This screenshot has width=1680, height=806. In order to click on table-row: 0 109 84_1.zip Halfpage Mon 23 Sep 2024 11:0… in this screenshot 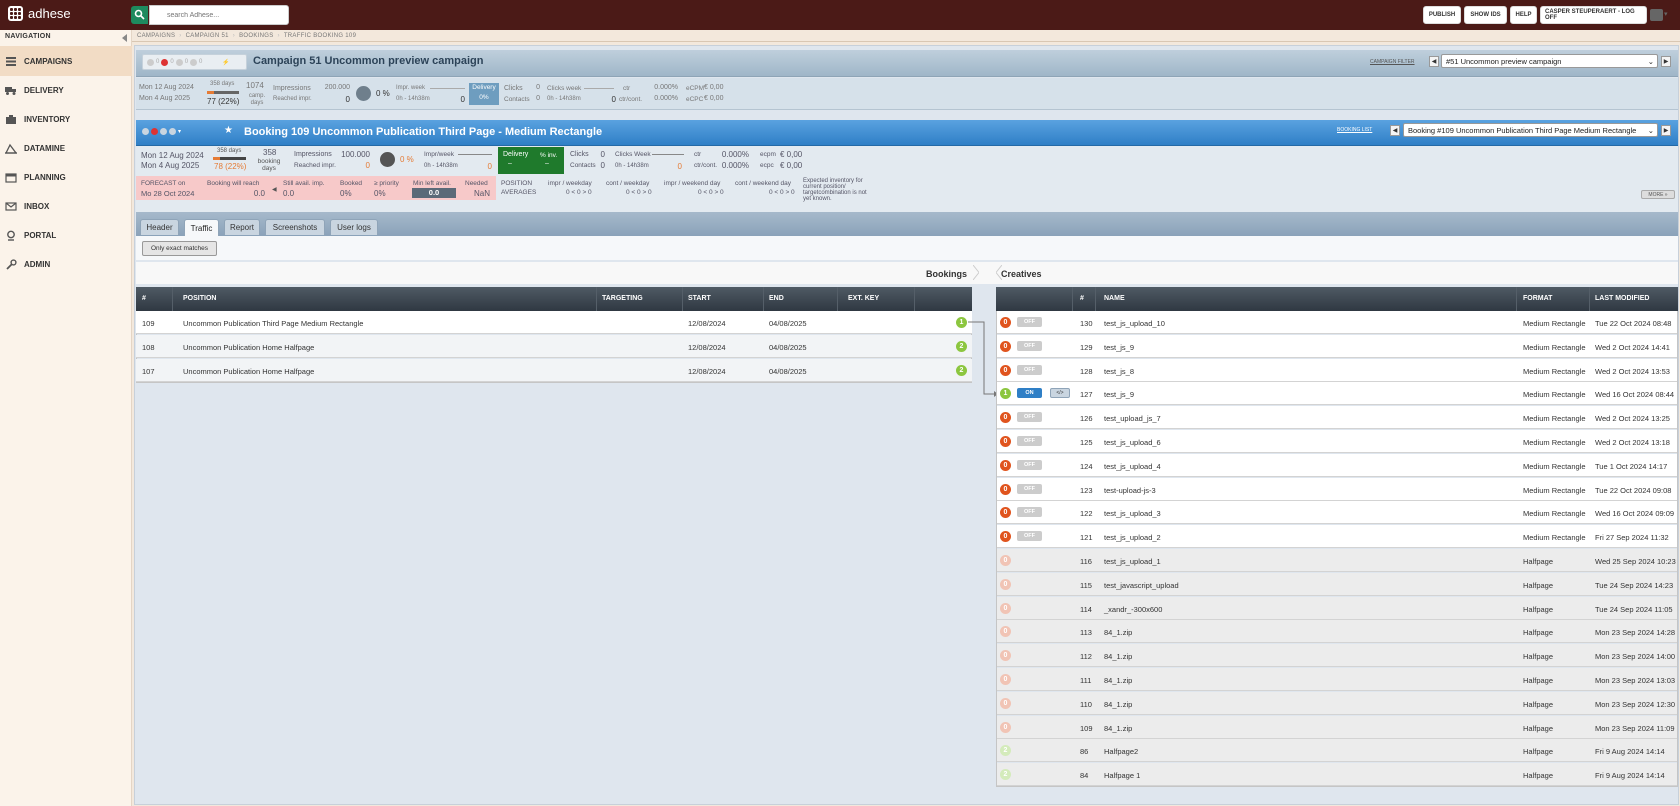, I will do `click(1337, 727)`.